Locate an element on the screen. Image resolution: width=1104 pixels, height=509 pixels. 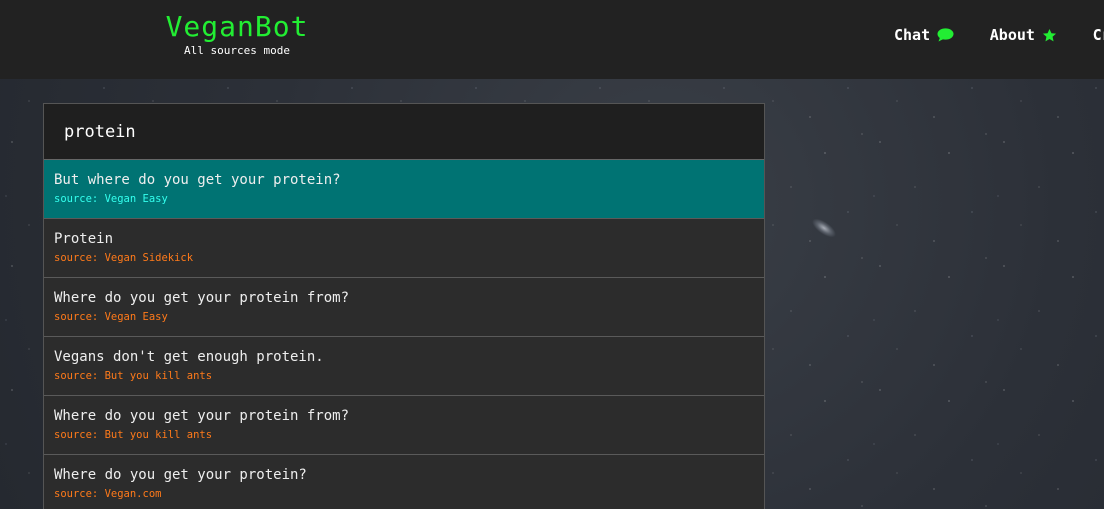
nav-link-about: About is located at coordinates (1023, 35).